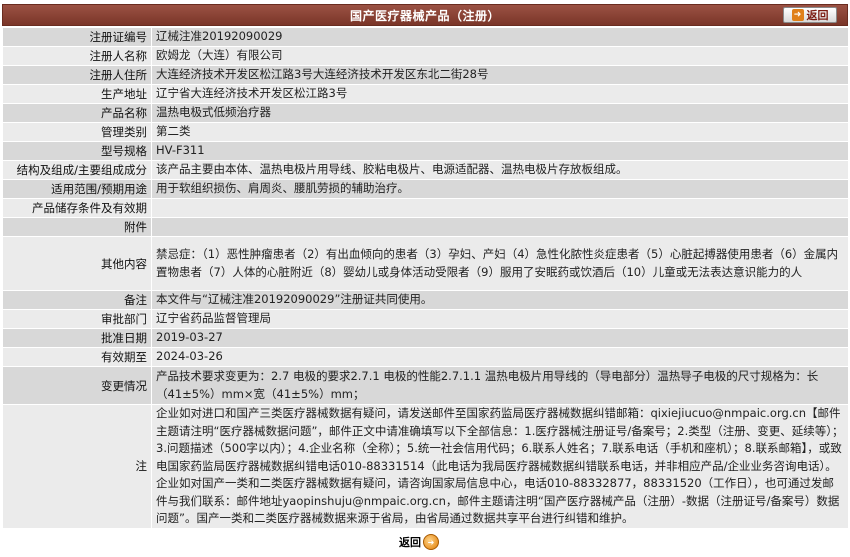 The width and height of the screenshot is (850, 557). What do you see at coordinates (77, 263) in the screenshot?
I see `field-label: 其他内容` at bounding box center [77, 263].